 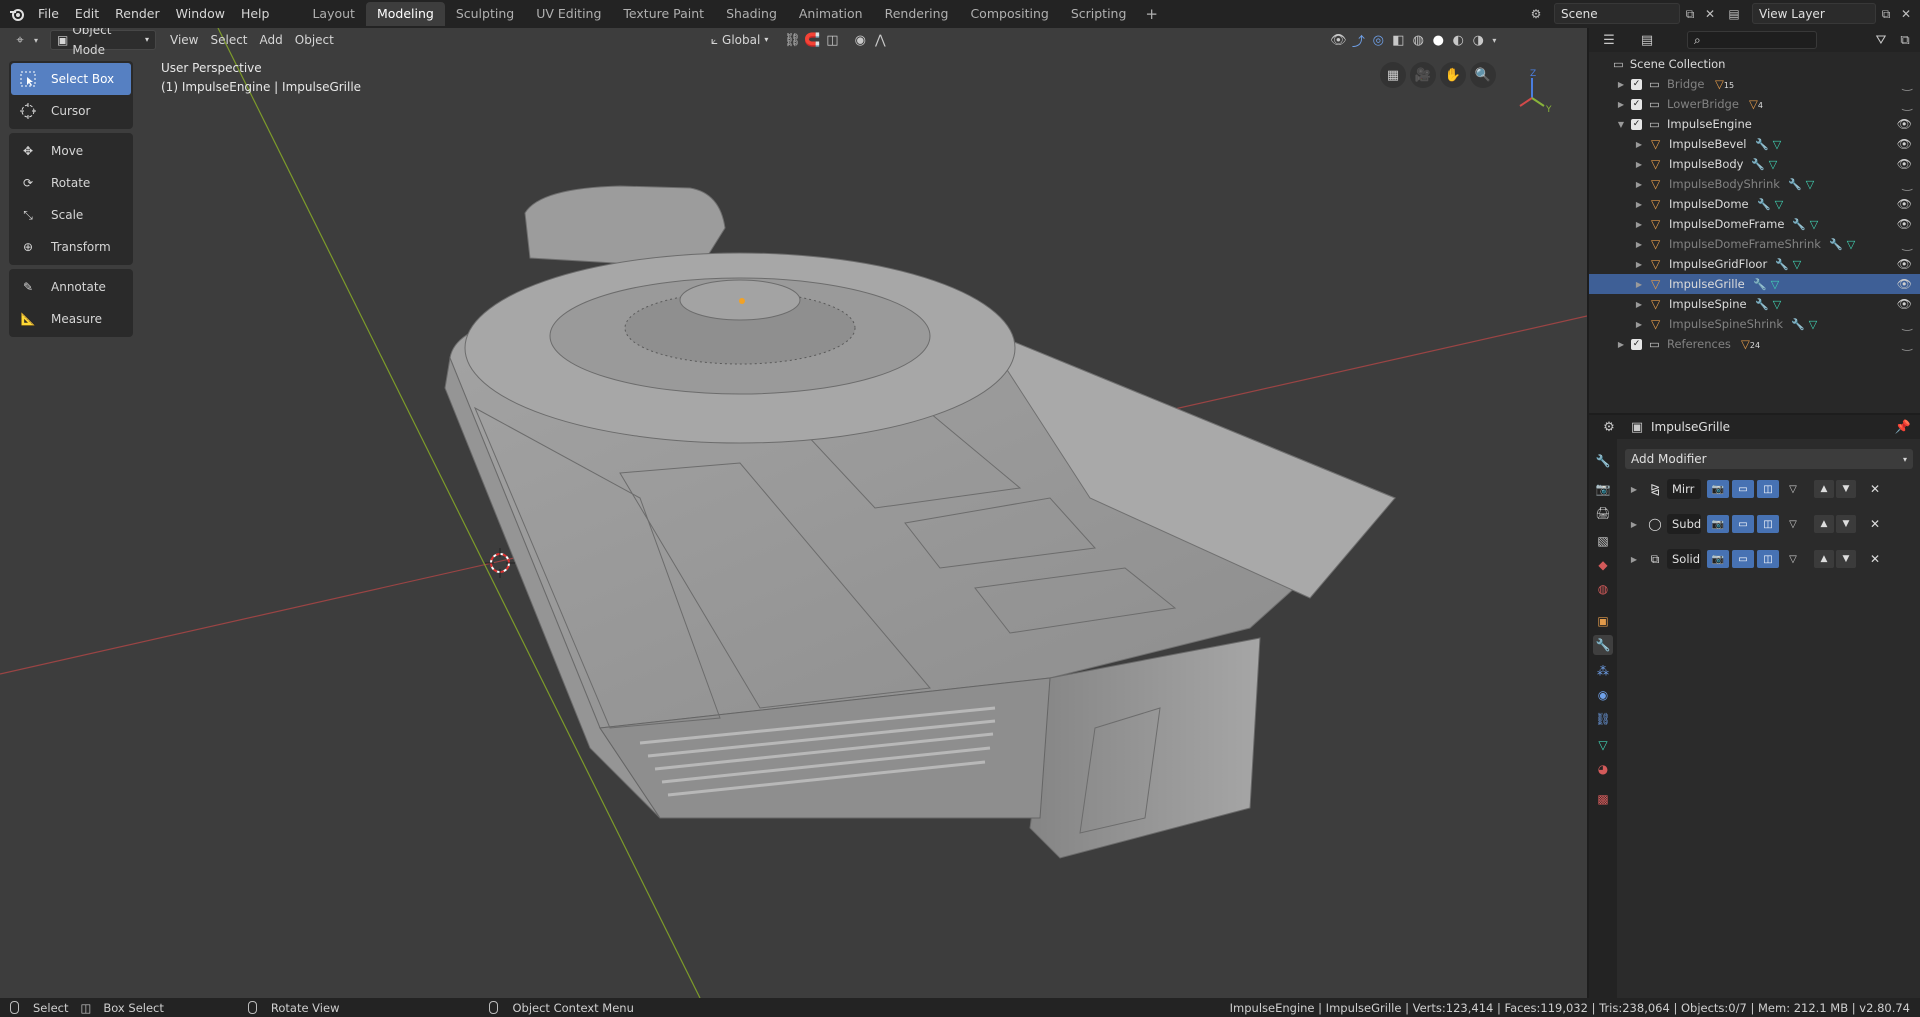 I want to click on outliner-item: ▶ ✓ ▭ References ▽24 ‿, so click(x=1754, y=344).